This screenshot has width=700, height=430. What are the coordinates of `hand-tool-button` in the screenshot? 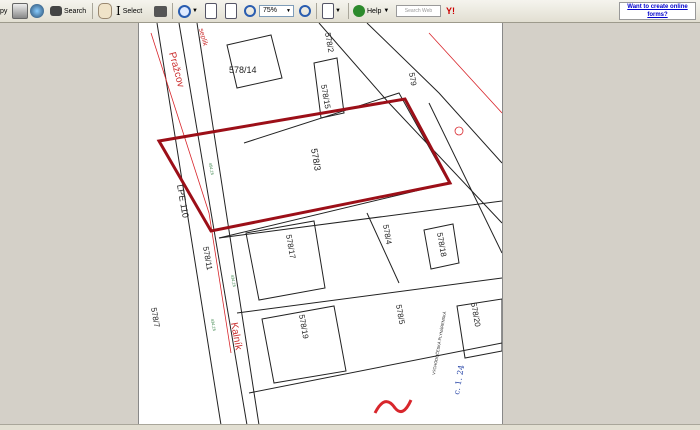 It's located at (105, 11).